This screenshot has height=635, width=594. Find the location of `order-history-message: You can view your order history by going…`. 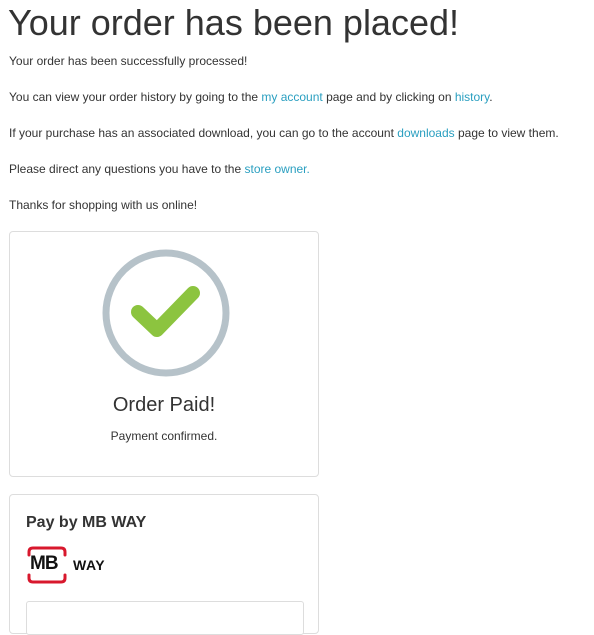

order-history-message: You can view your order history by going… is located at coordinates (251, 97).